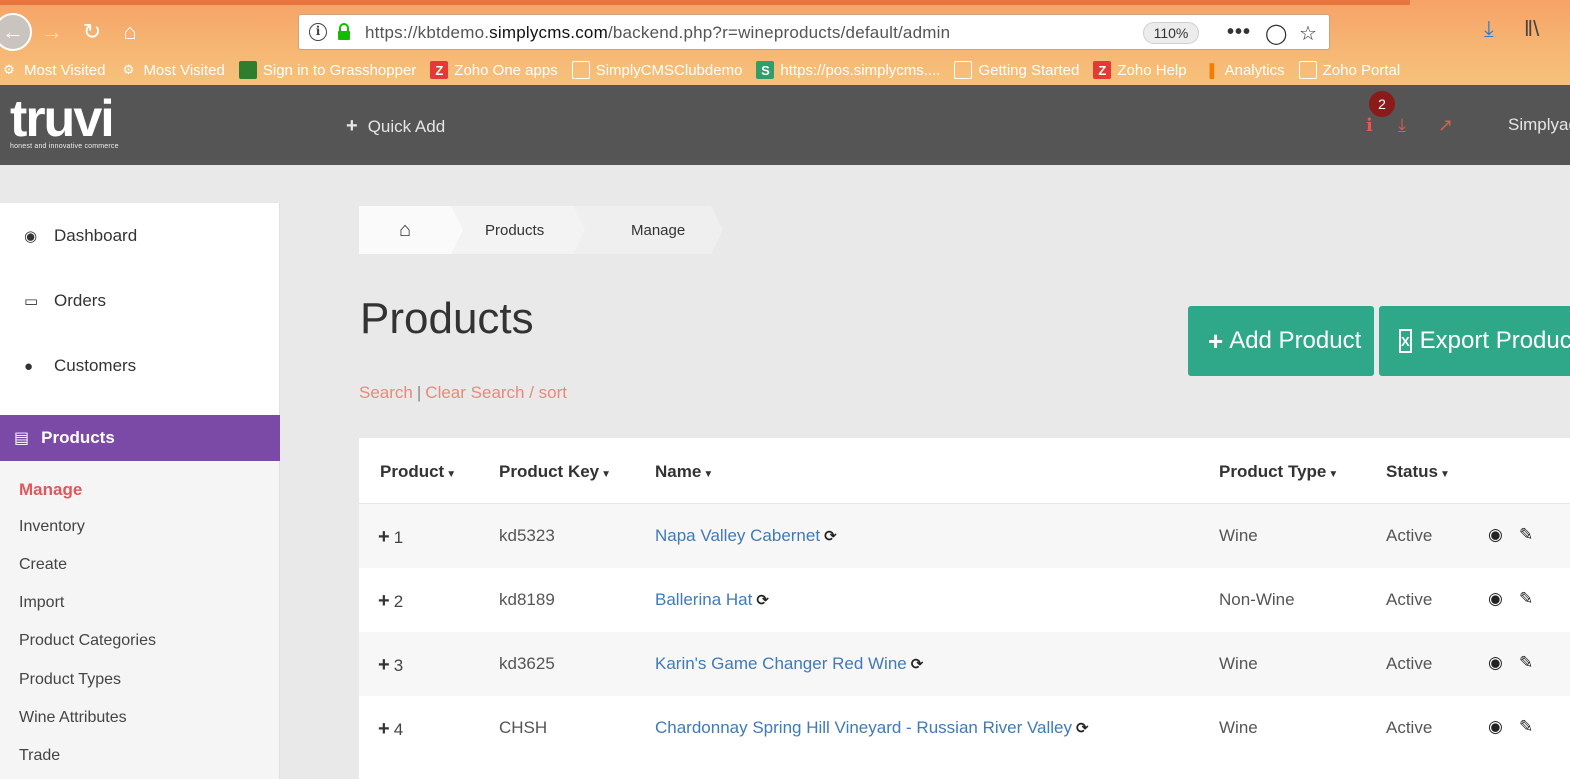 Image resolution: width=1570 pixels, height=779 pixels. I want to click on add-product-label: Add Product, so click(1295, 340).